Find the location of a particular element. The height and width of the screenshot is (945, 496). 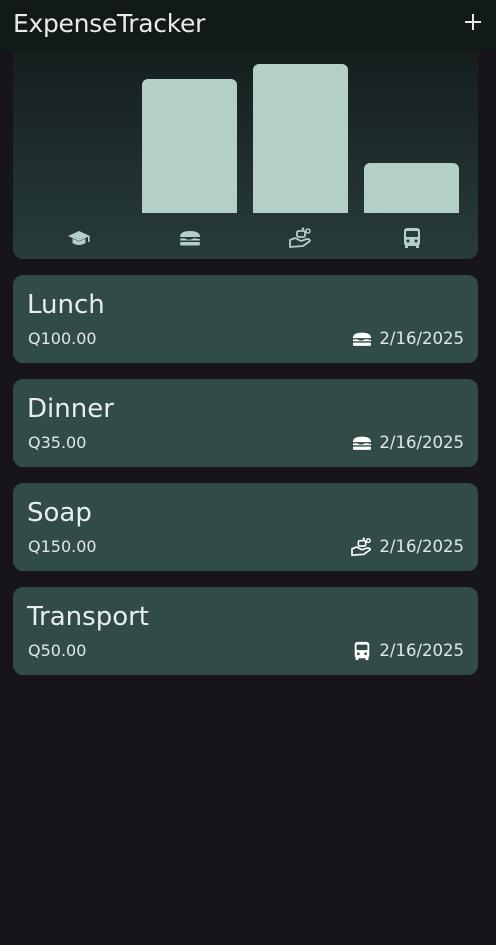

app-title: ExpenseTracker is located at coordinates (109, 23).